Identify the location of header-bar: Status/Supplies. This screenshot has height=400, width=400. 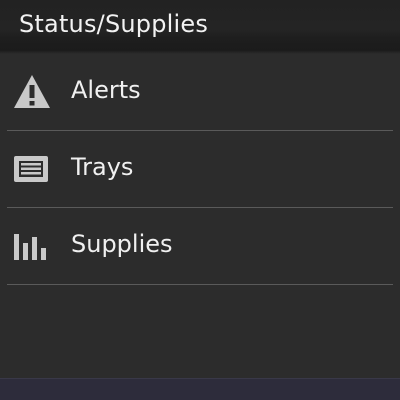
(200, 25).